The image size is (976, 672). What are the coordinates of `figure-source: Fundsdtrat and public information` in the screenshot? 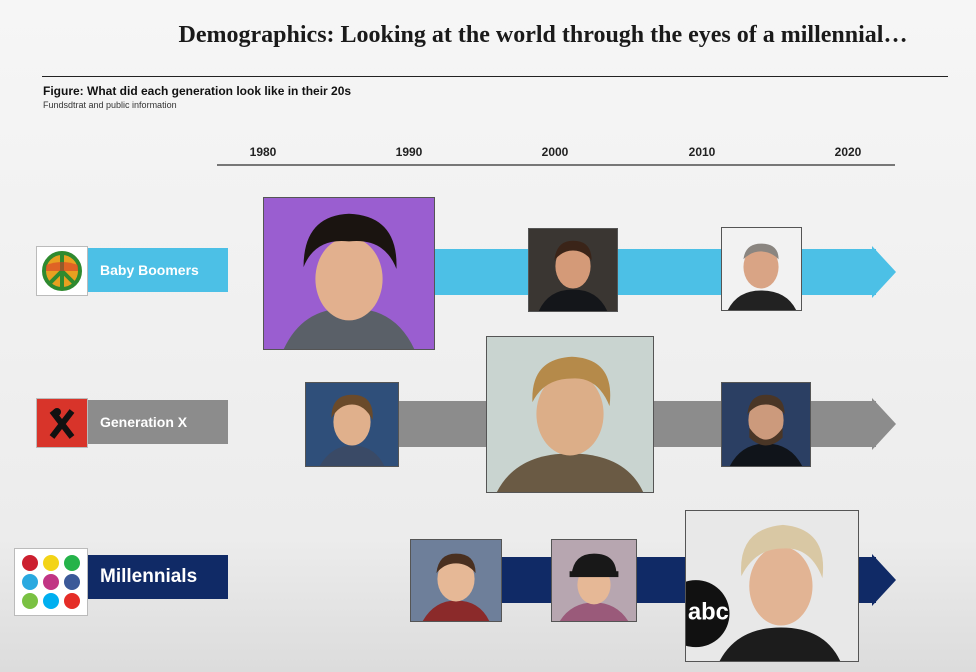 It's located at (110, 105).